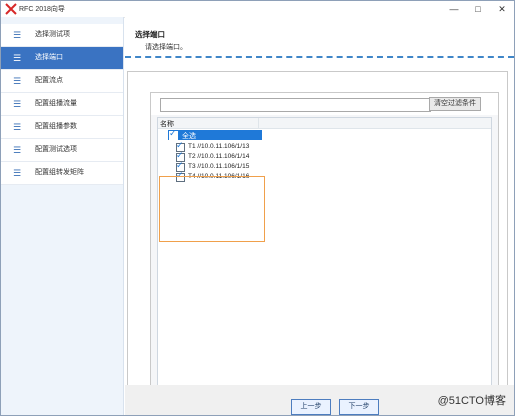 The image size is (515, 416). Describe the element at coordinates (56, 126) in the screenshot. I see `sidebar-item-label: 配置组播参数` at that location.